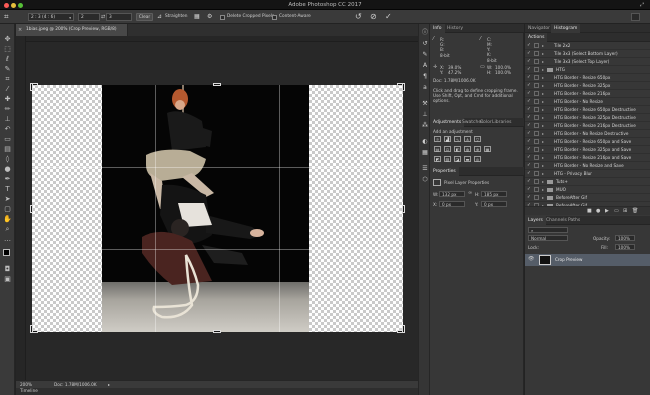  What do you see at coordinates (607, 211) in the screenshot?
I see `play-icon: ▶` at bounding box center [607, 211].